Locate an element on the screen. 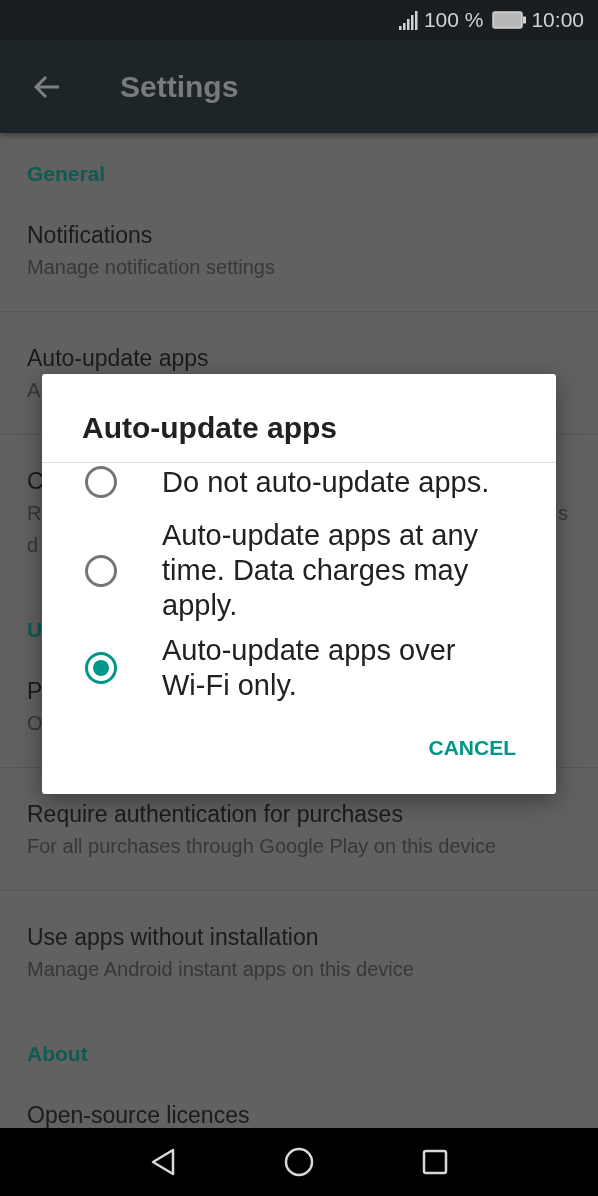  setting-title: C is located at coordinates (35, 481).